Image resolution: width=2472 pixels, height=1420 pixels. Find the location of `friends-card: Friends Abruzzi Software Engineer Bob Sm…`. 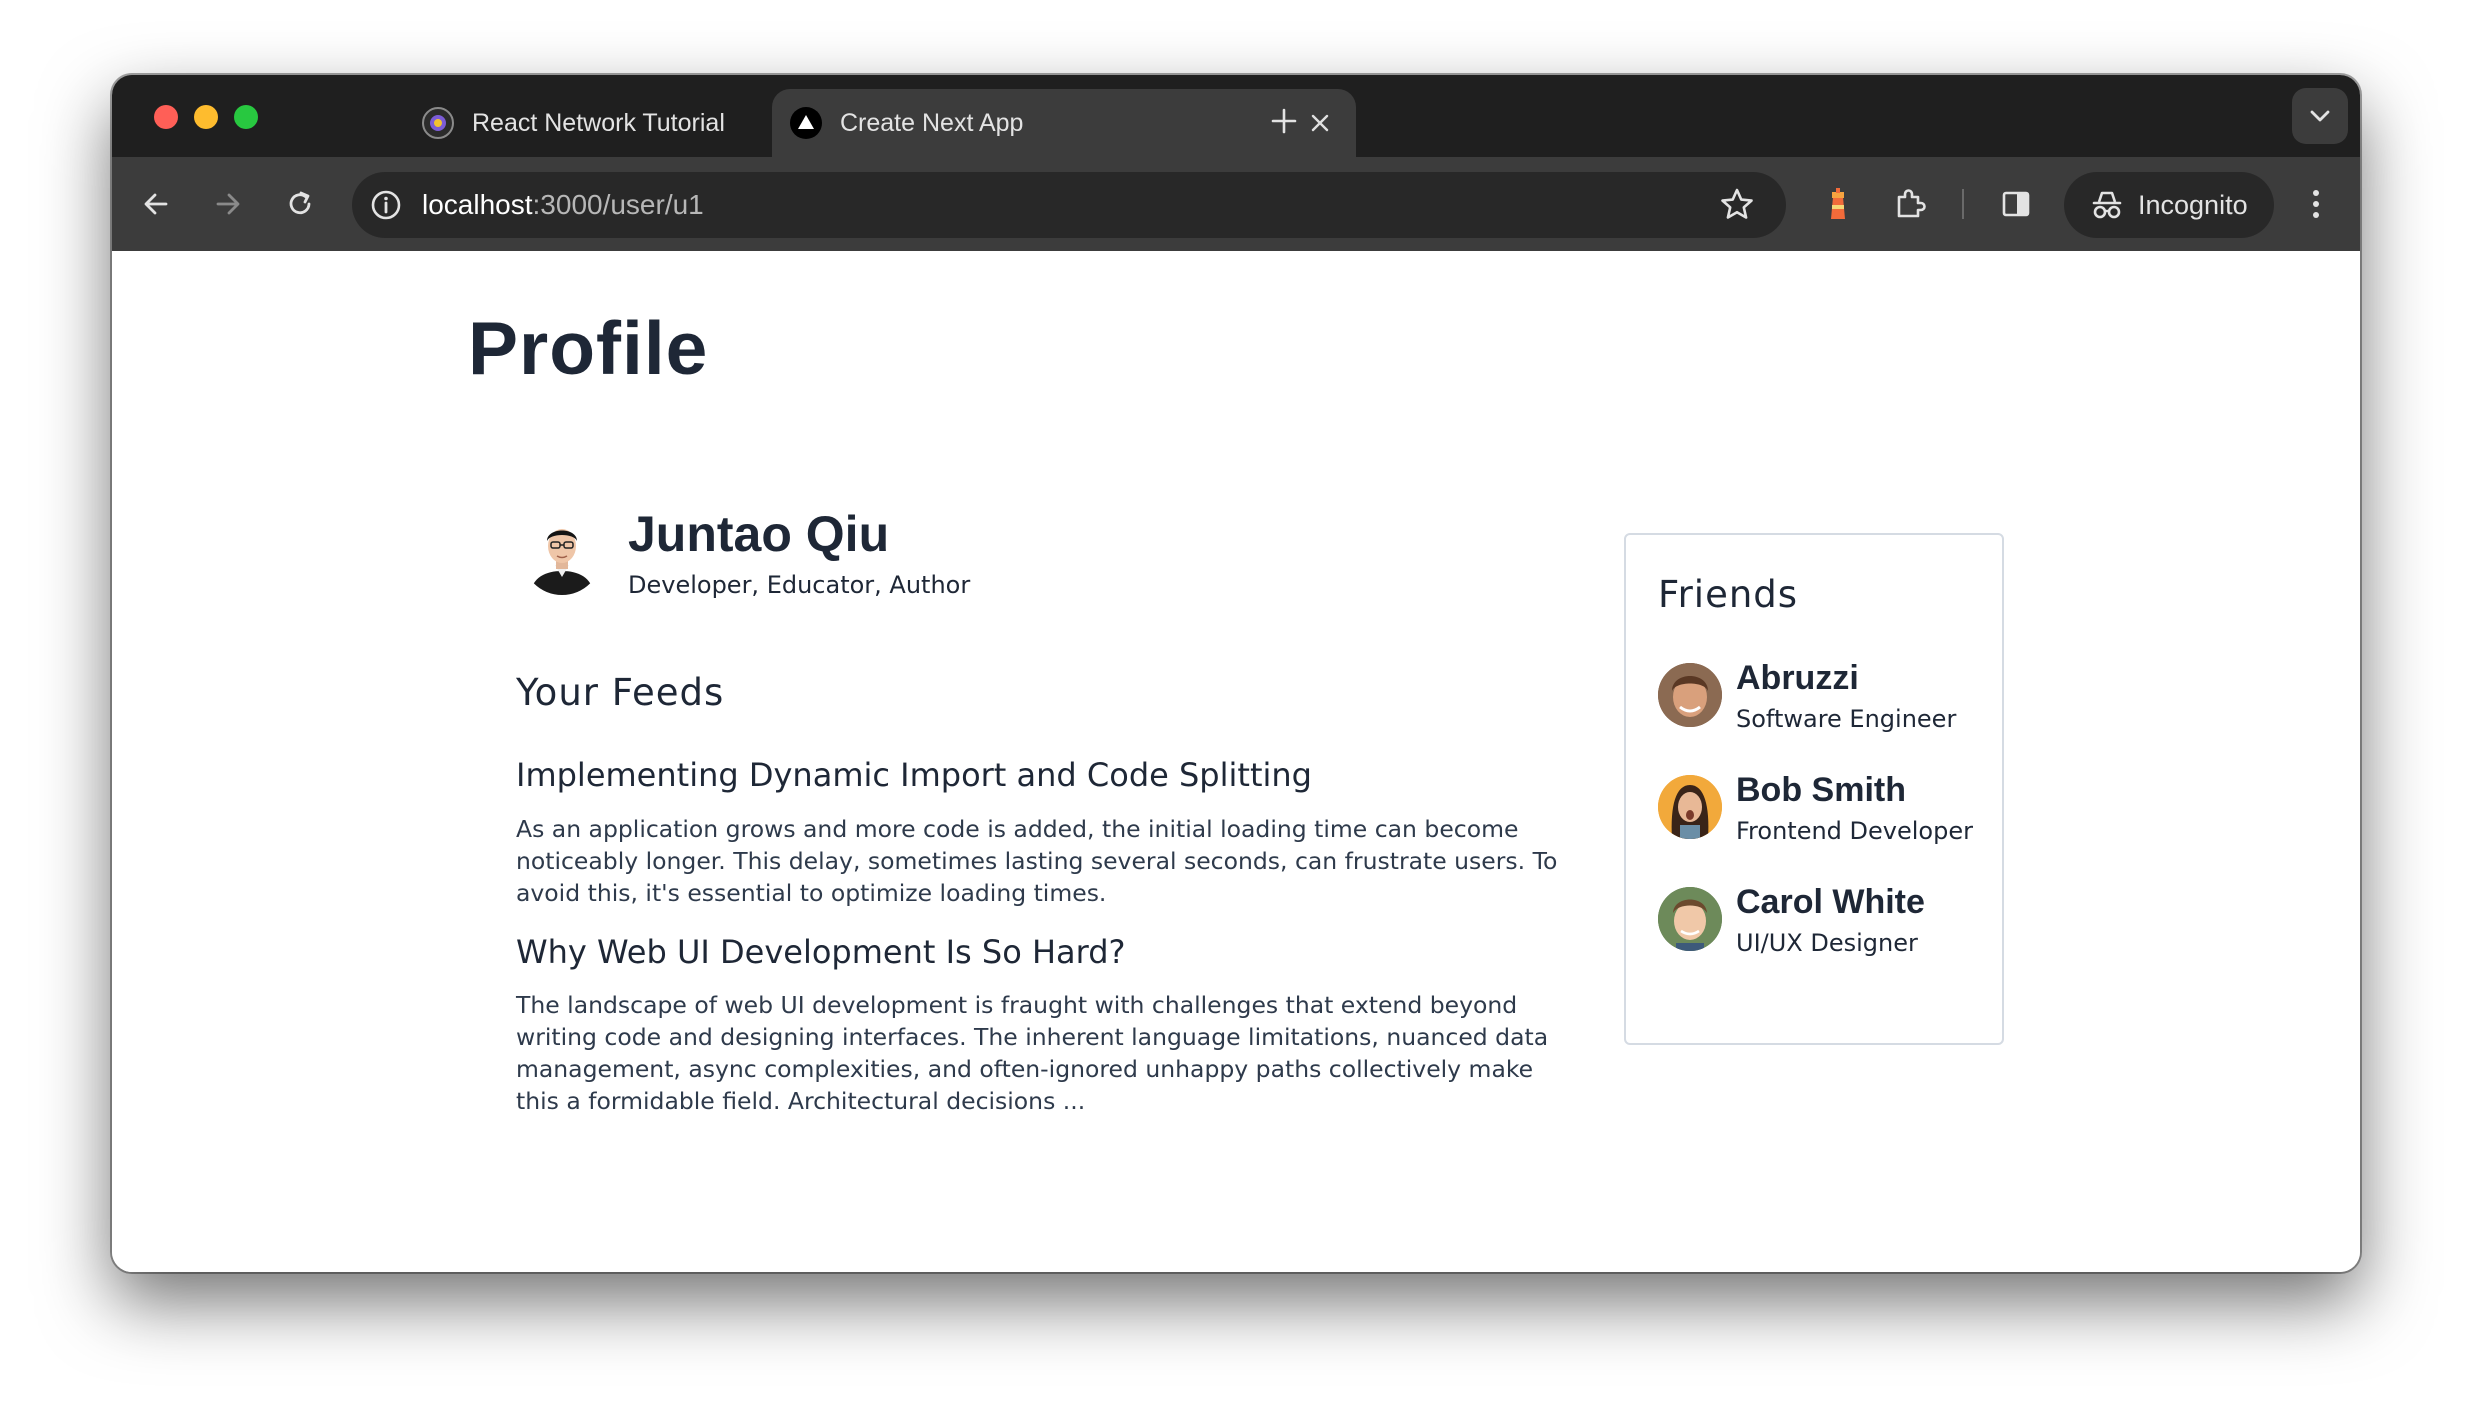

friends-card: Friends Abruzzi Software Engineer Bob Sm… is located at coordinates (1814, 789).